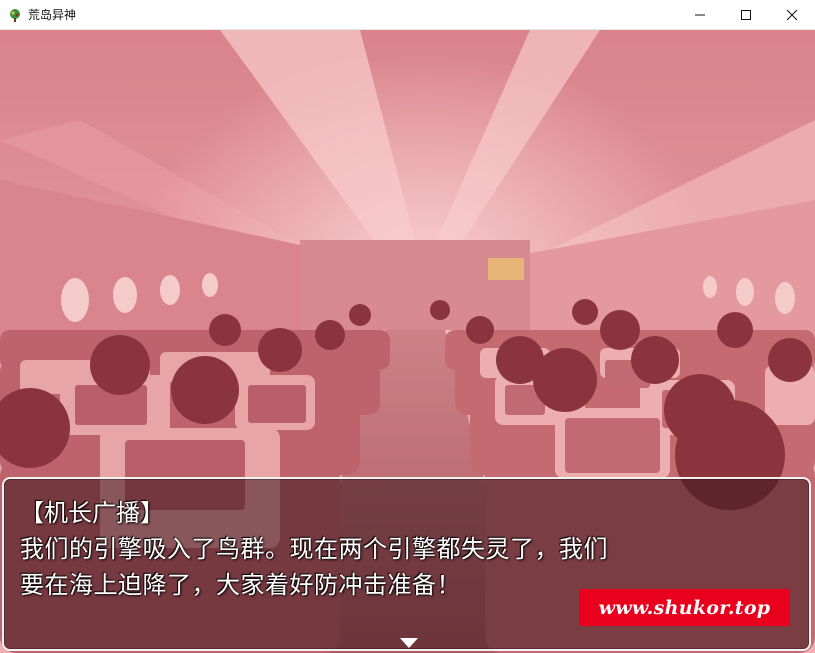 The height and width of the screenshot is (653, 815). I want to click on dialogue-line-1: 我们的引擎吸入了鸟群。现在两个引擎都失灵了，我们, so click(314, 549).